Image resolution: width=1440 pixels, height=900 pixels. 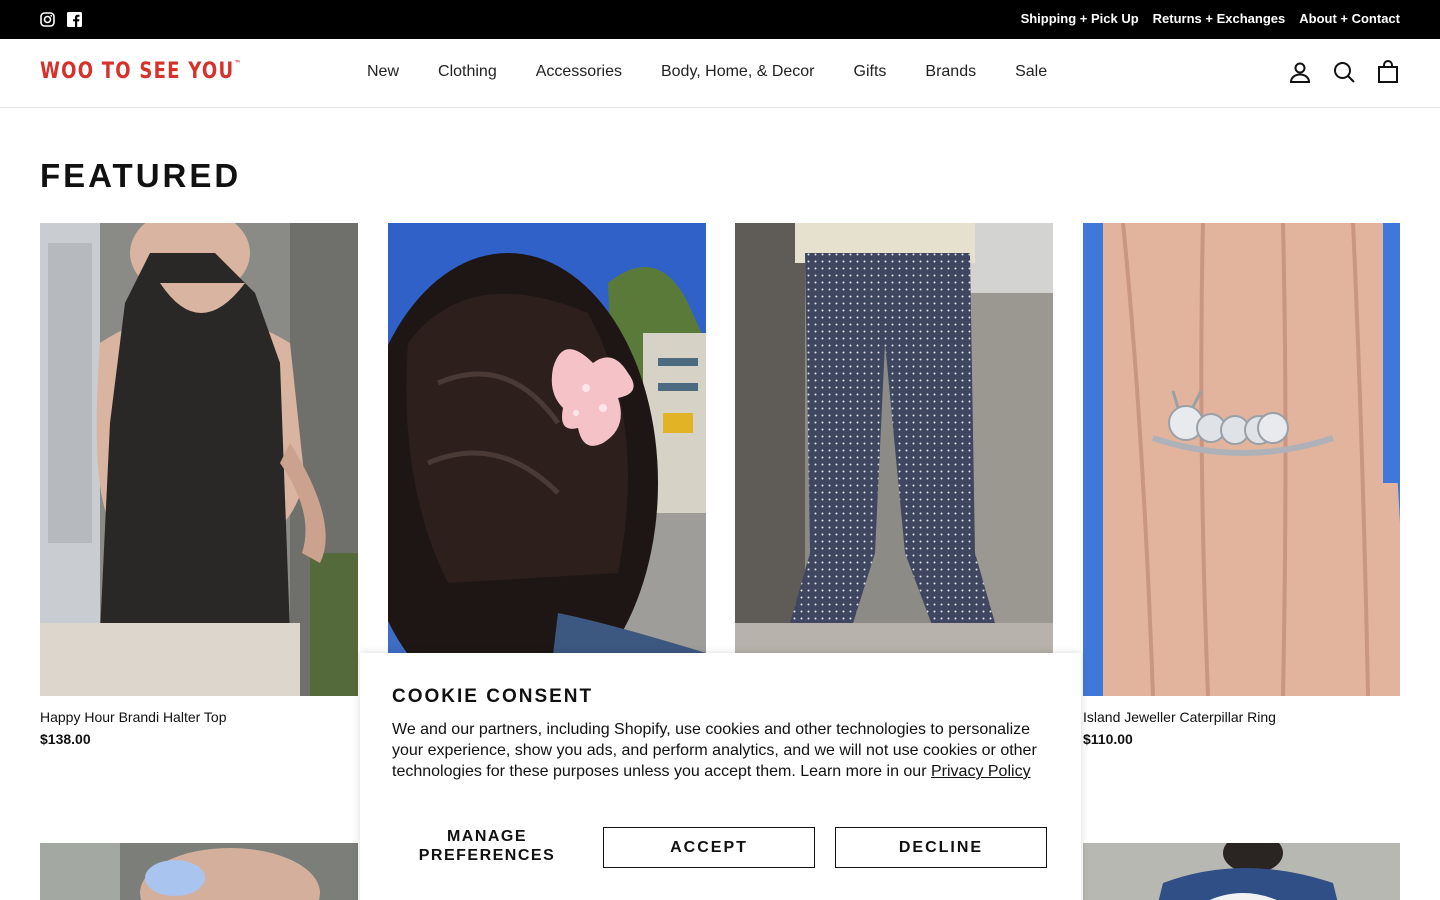 I want to click on shipping-link: Shipping + Pick Up, so click(x=1080, y=18).